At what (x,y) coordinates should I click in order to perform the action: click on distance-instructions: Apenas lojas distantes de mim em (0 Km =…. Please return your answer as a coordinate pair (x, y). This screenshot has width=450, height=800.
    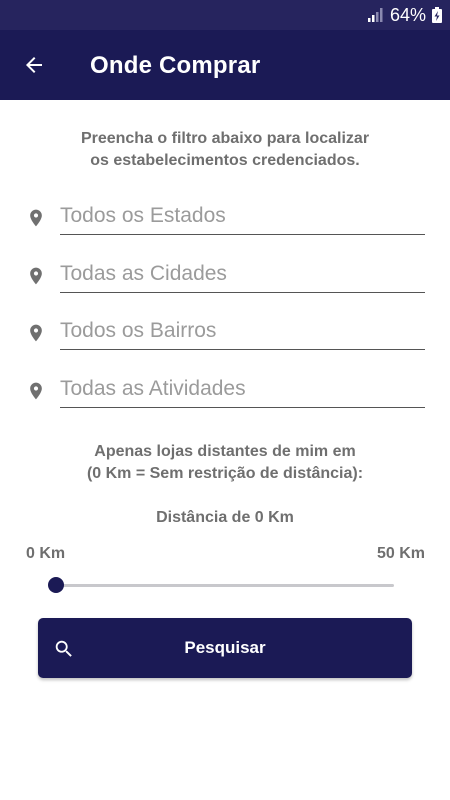
    Looking at the image, I should click on (225, 463).